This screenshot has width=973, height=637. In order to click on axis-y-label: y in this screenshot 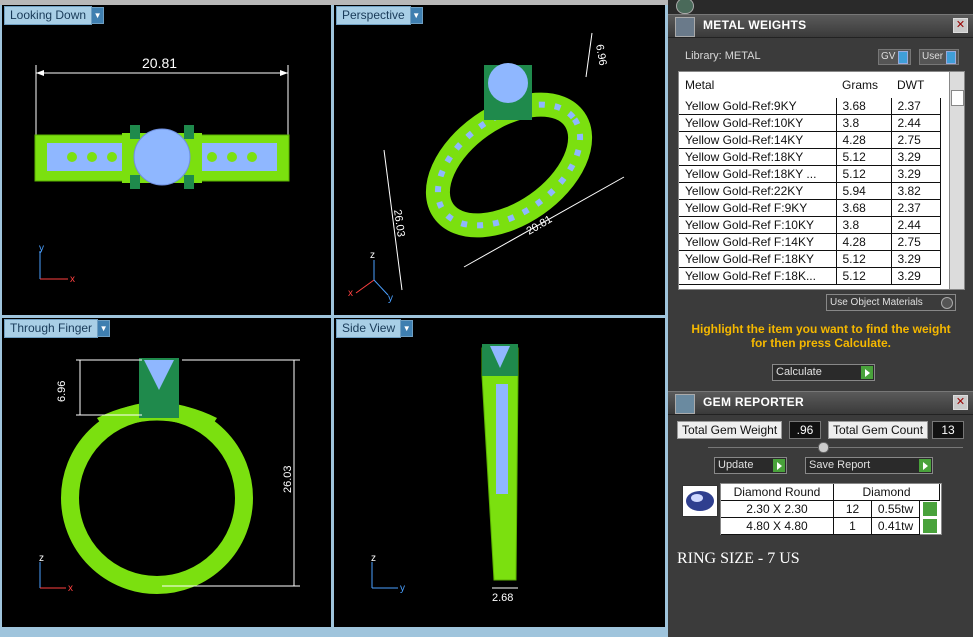, I will do `click(390, 298)`.